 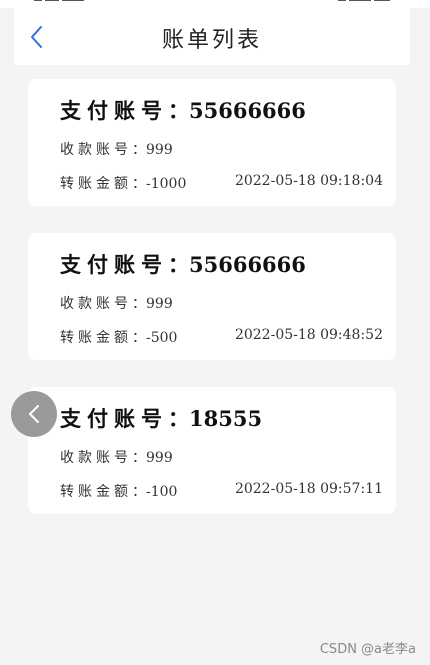 What do you see at coordinates (226, 418) in the screenshot?
I see `pay-account-value: 18555` at bounding box center [226, 418].